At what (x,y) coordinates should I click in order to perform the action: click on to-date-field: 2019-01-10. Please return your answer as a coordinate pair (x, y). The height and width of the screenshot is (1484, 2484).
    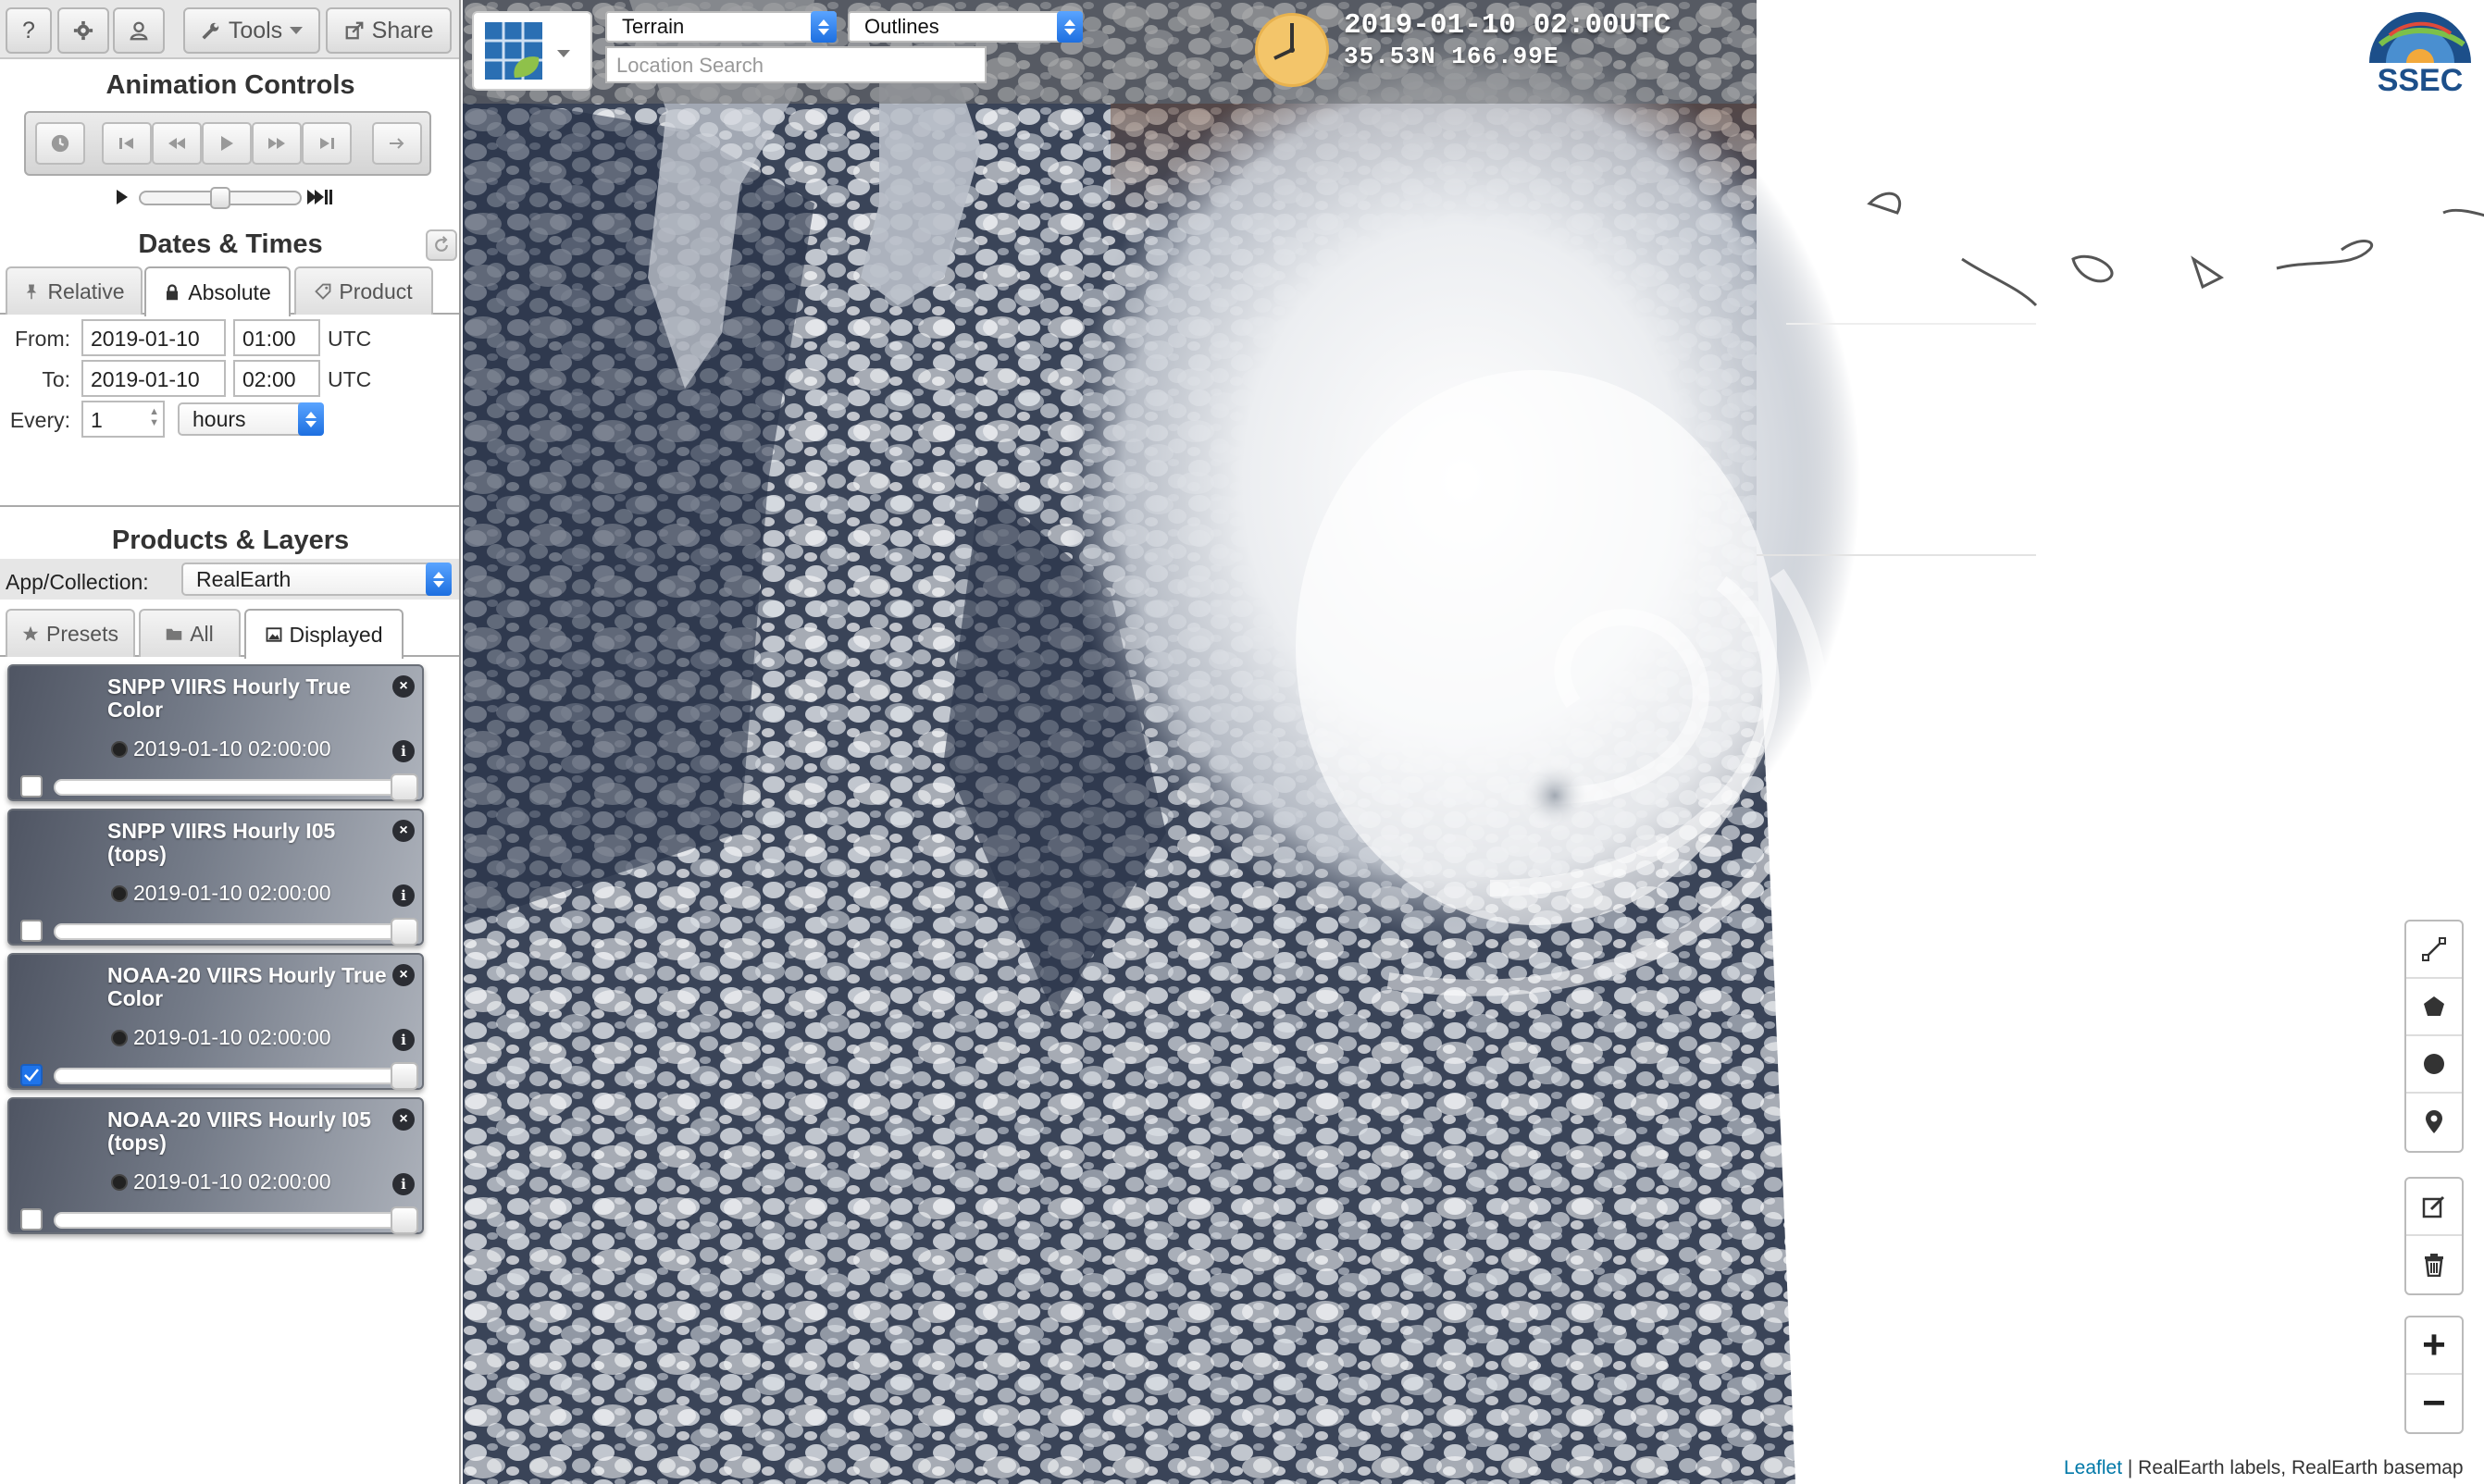
    Looking at the image, I should click on (153, 379).